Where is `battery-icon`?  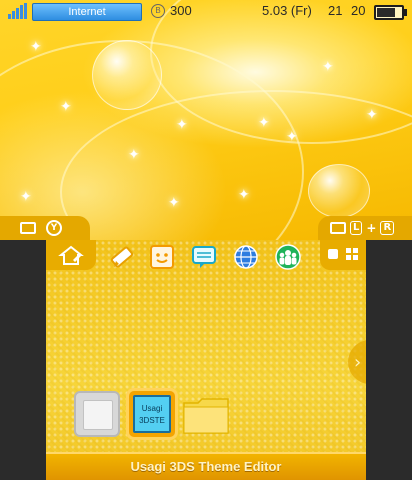 battery-icon is located at coordinates (390, 12).